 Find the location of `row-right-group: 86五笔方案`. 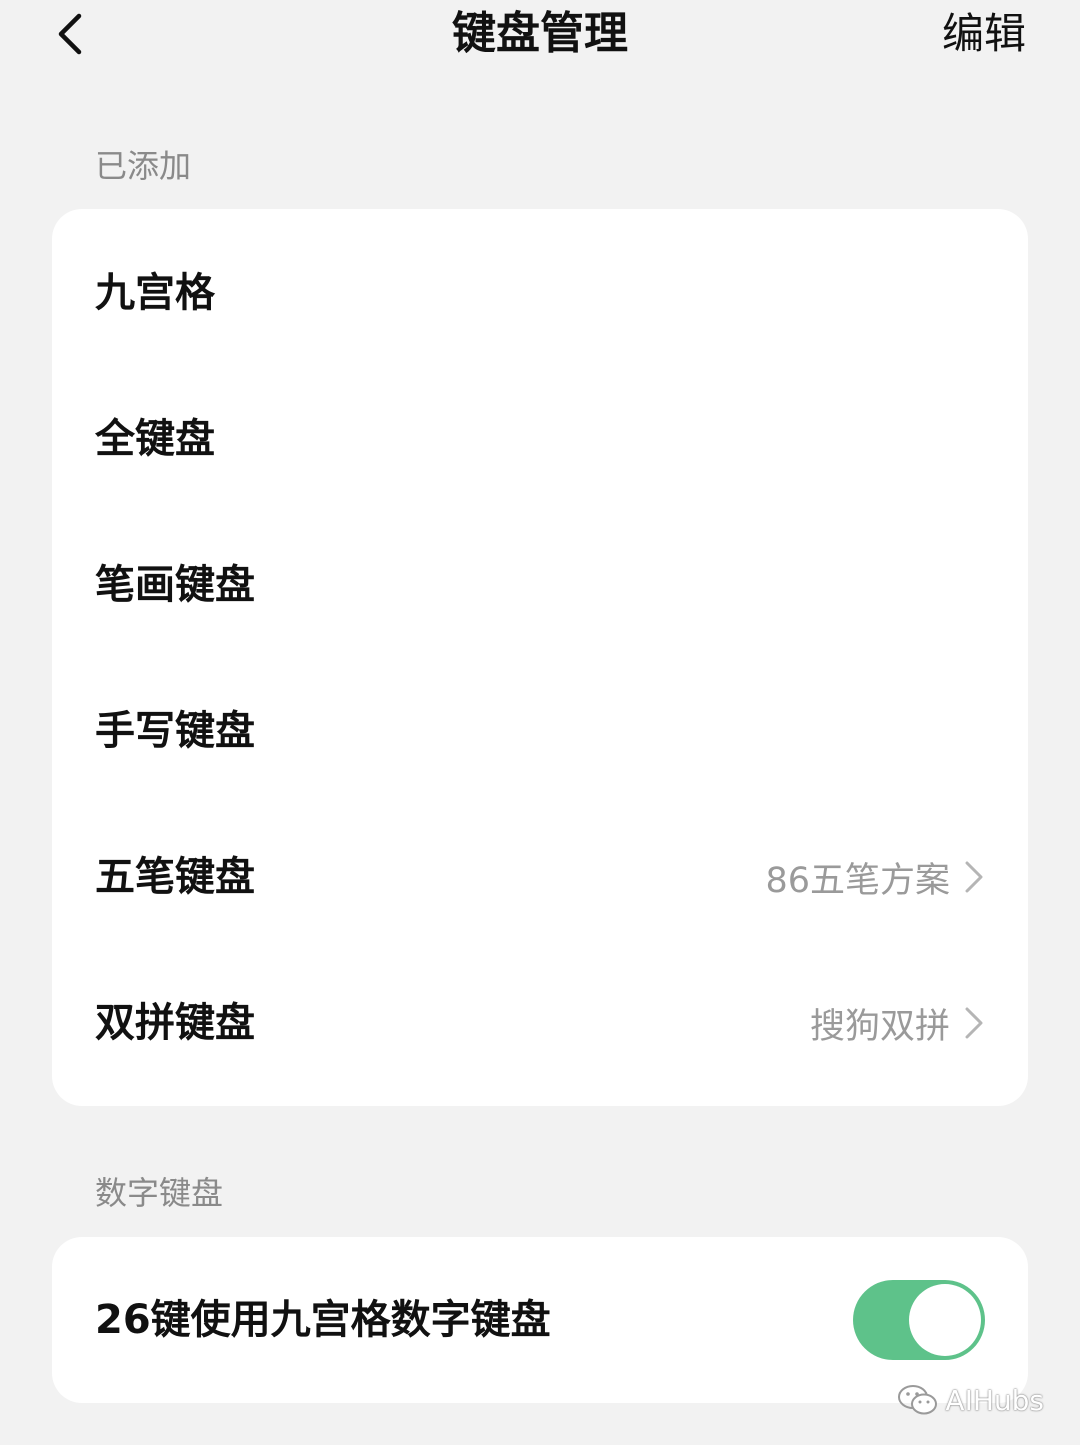

row-right-group: 86五笔方案 is located at coordinates (876, 877).